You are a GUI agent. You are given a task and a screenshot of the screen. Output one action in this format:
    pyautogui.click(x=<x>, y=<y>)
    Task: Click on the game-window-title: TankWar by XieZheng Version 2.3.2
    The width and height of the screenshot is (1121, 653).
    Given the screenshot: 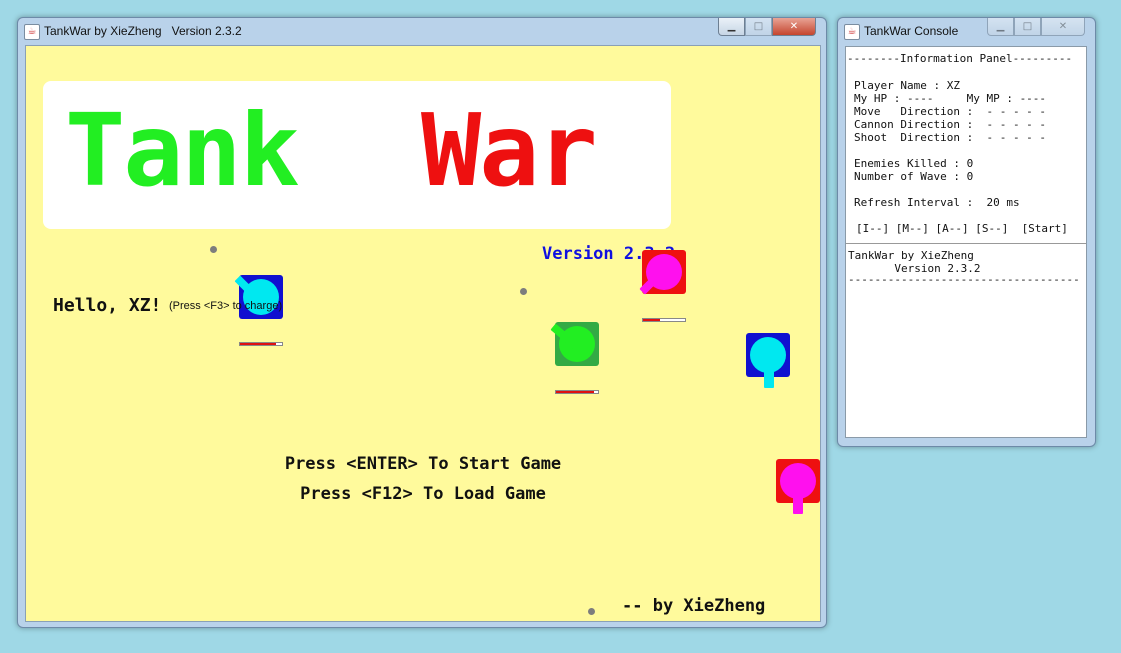 What is the action you would take?
    pyautogui.click(x=143, y=31)
    